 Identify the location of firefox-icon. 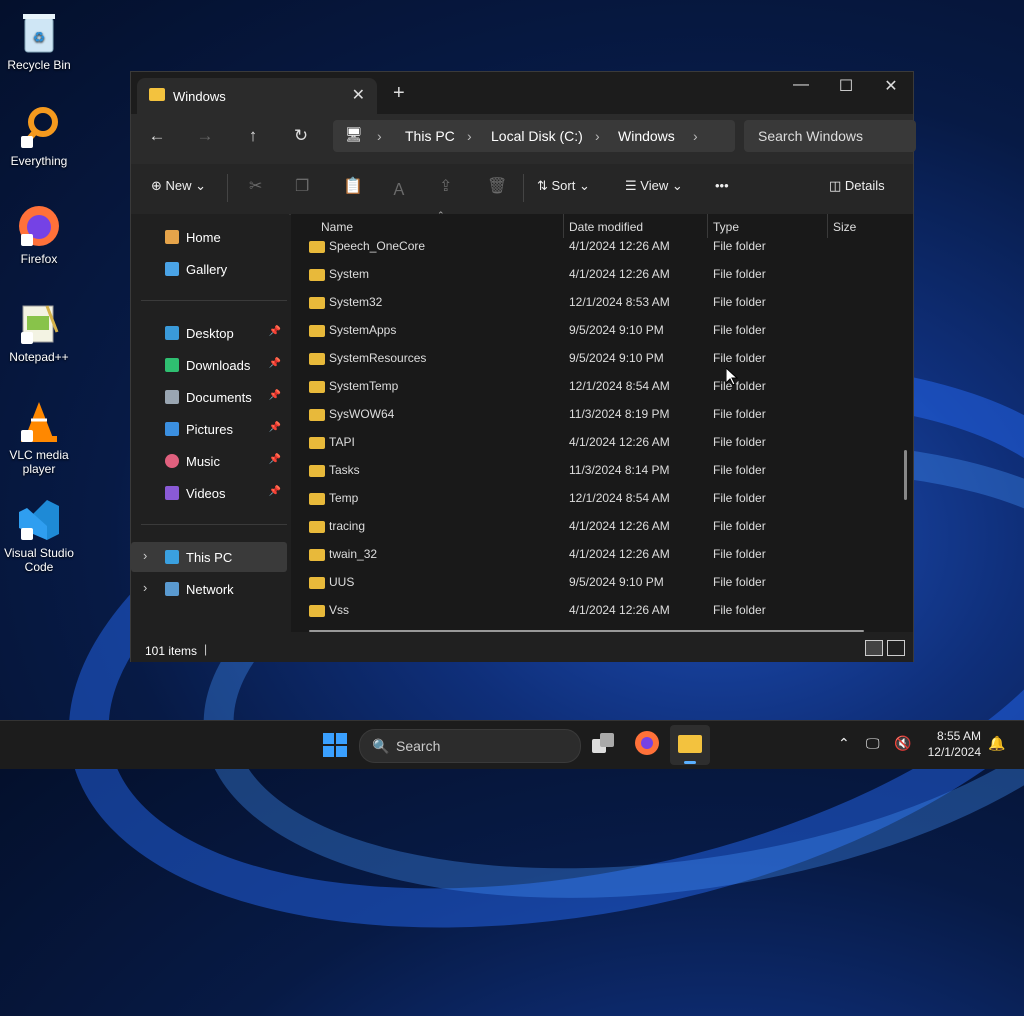
(39, 226).